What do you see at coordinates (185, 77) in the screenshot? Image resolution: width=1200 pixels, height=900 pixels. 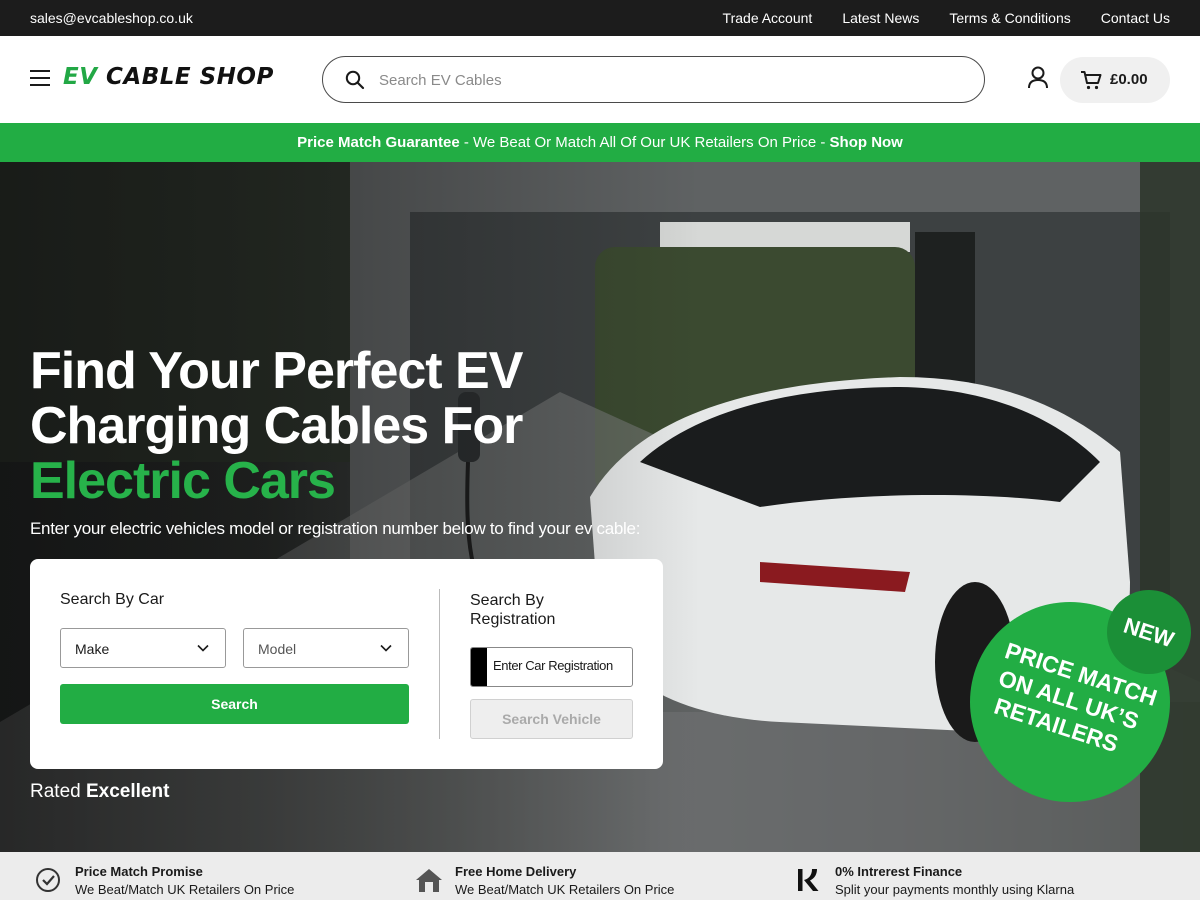 I see `logo-text: CABLE SHOP` at bounding box center [185, 77].